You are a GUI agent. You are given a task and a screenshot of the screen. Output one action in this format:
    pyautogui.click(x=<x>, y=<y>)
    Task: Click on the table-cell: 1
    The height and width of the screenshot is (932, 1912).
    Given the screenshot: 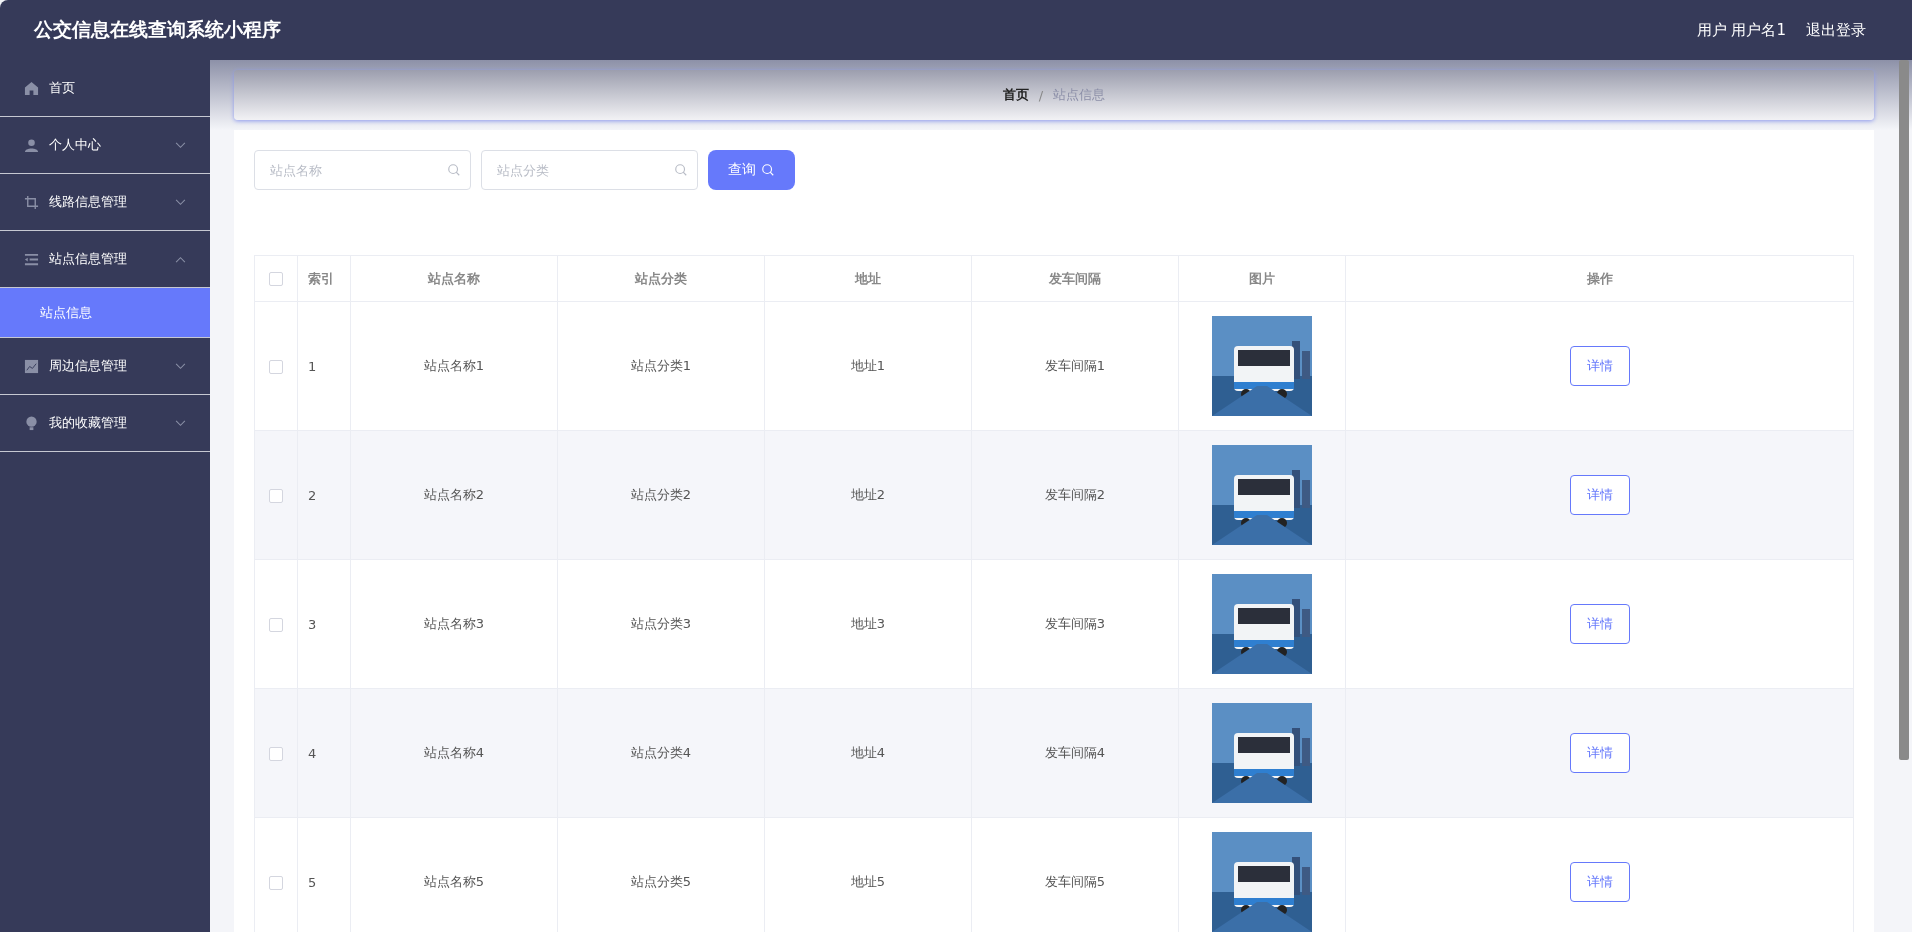 What is the action you would take?
    pyautogui.click(x=324, y=366)
    